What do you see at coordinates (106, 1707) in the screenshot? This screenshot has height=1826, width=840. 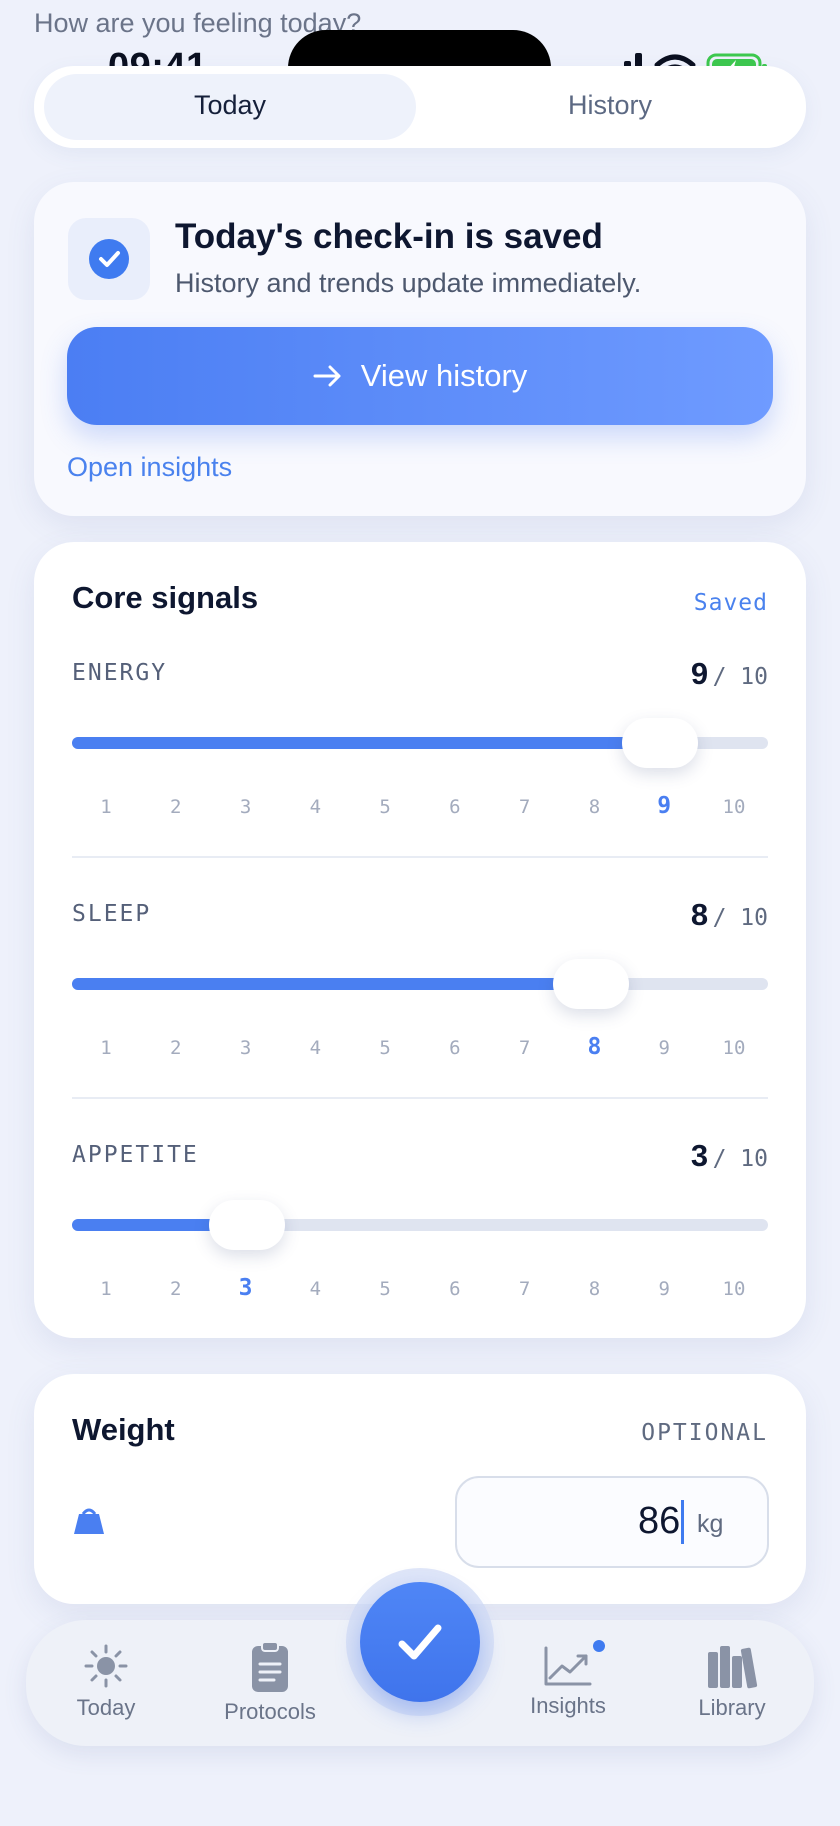 I see `nav-today-label: Today` at bounding box center [106, 1707].